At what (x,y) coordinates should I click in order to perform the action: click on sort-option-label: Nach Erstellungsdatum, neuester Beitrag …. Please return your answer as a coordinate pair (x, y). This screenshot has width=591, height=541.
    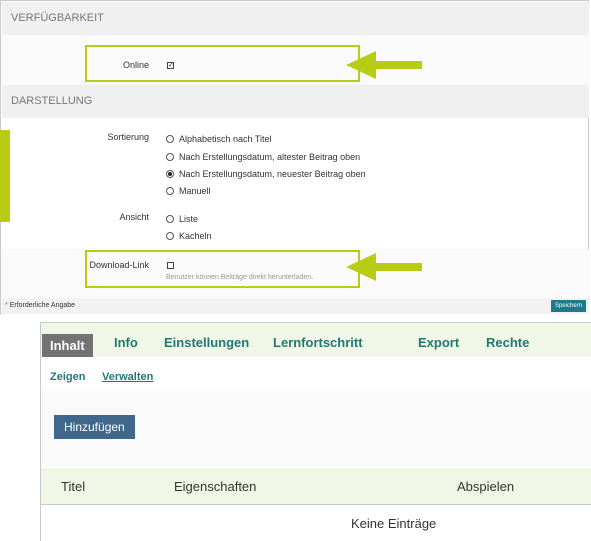
    Looking at the image, I should click on (272, 174).